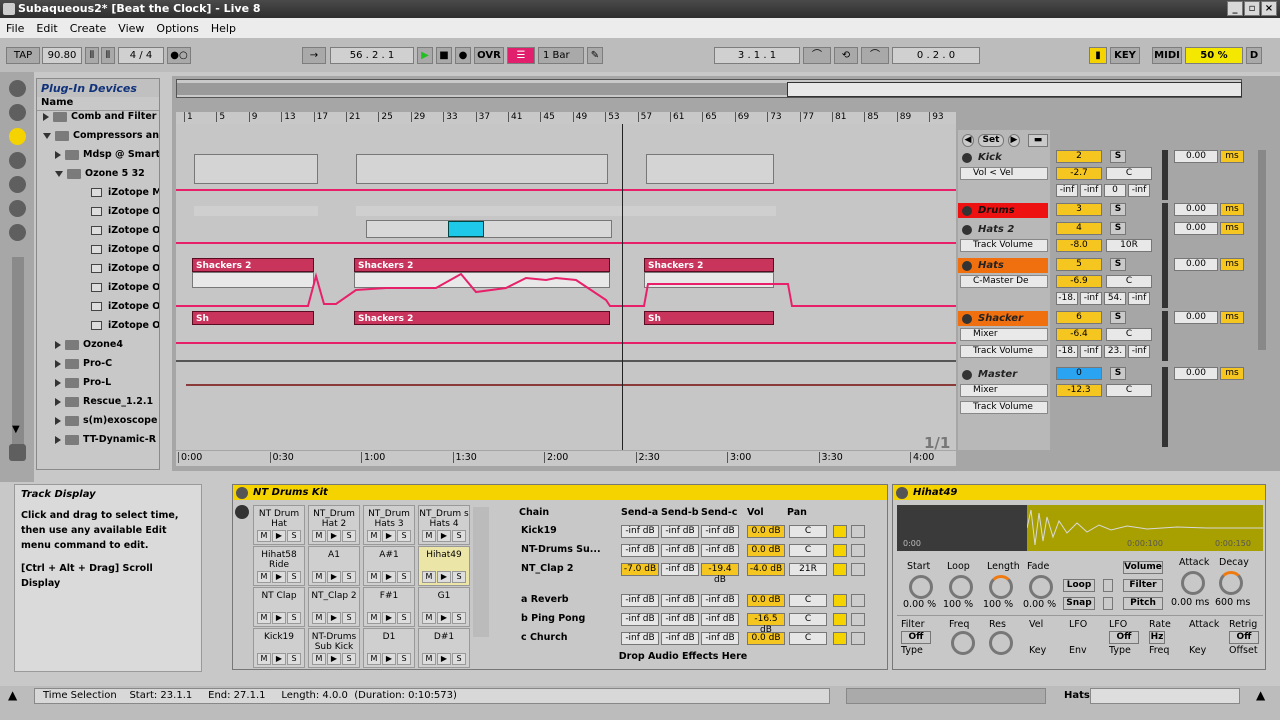  I want to click on folder-2-icon, so click(17, 184).